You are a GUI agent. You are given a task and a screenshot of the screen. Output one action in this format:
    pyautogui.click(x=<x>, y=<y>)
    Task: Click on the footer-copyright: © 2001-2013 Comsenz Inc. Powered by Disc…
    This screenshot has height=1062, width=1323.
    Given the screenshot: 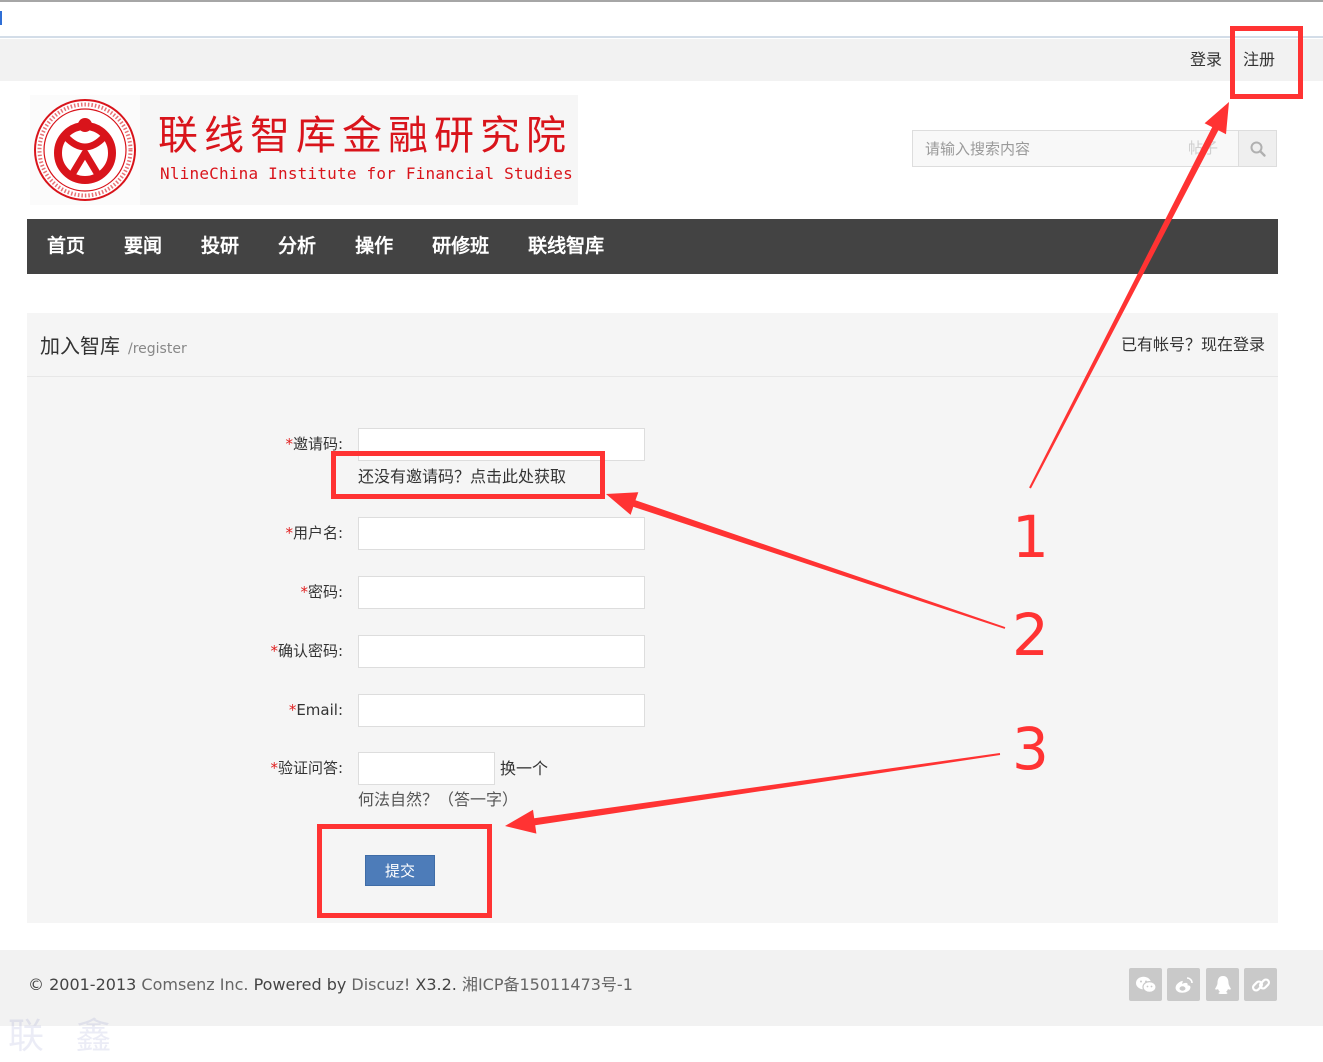 What is the action you would take?
    pyautogui.click(x=330, y=985)
    